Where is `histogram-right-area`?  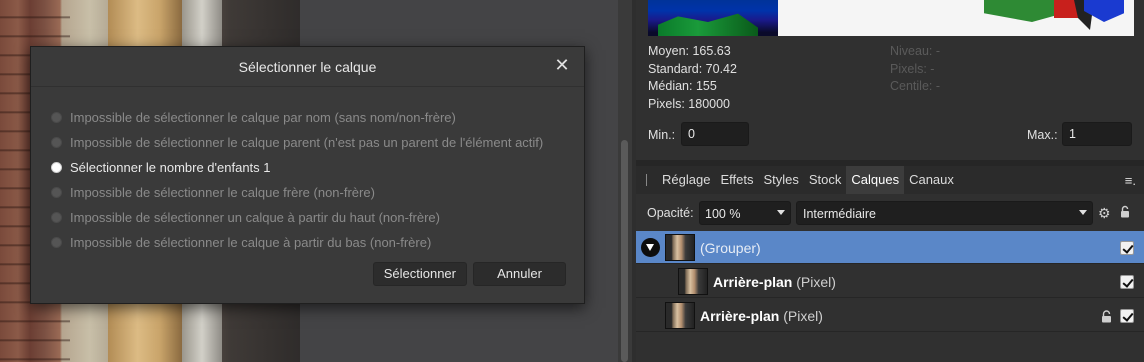
histogram-right-area is located at coordinates (1049, 18).